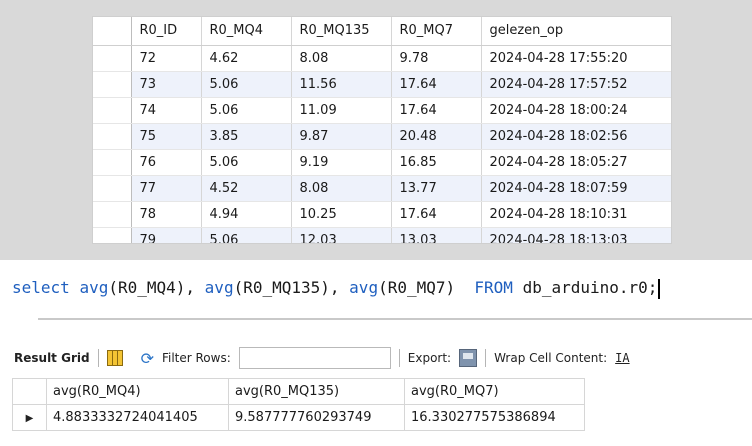  I want to click on table-row: 72 4.62 8.08 9.78 2024-04-28 17:55:20, so click(382, 58).